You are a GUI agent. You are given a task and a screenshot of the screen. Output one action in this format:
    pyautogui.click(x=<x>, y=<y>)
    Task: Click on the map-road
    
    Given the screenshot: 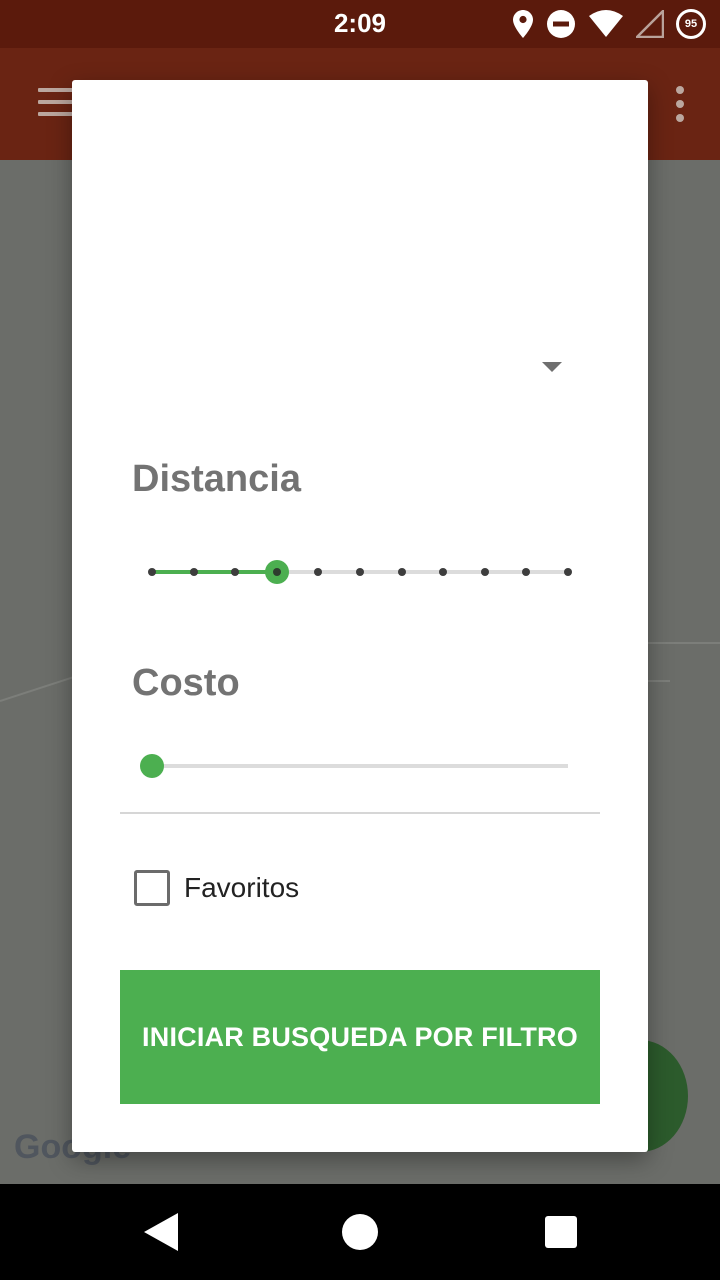 What is the action you would take?
    pyautogui.click(x=680, y=643)
    